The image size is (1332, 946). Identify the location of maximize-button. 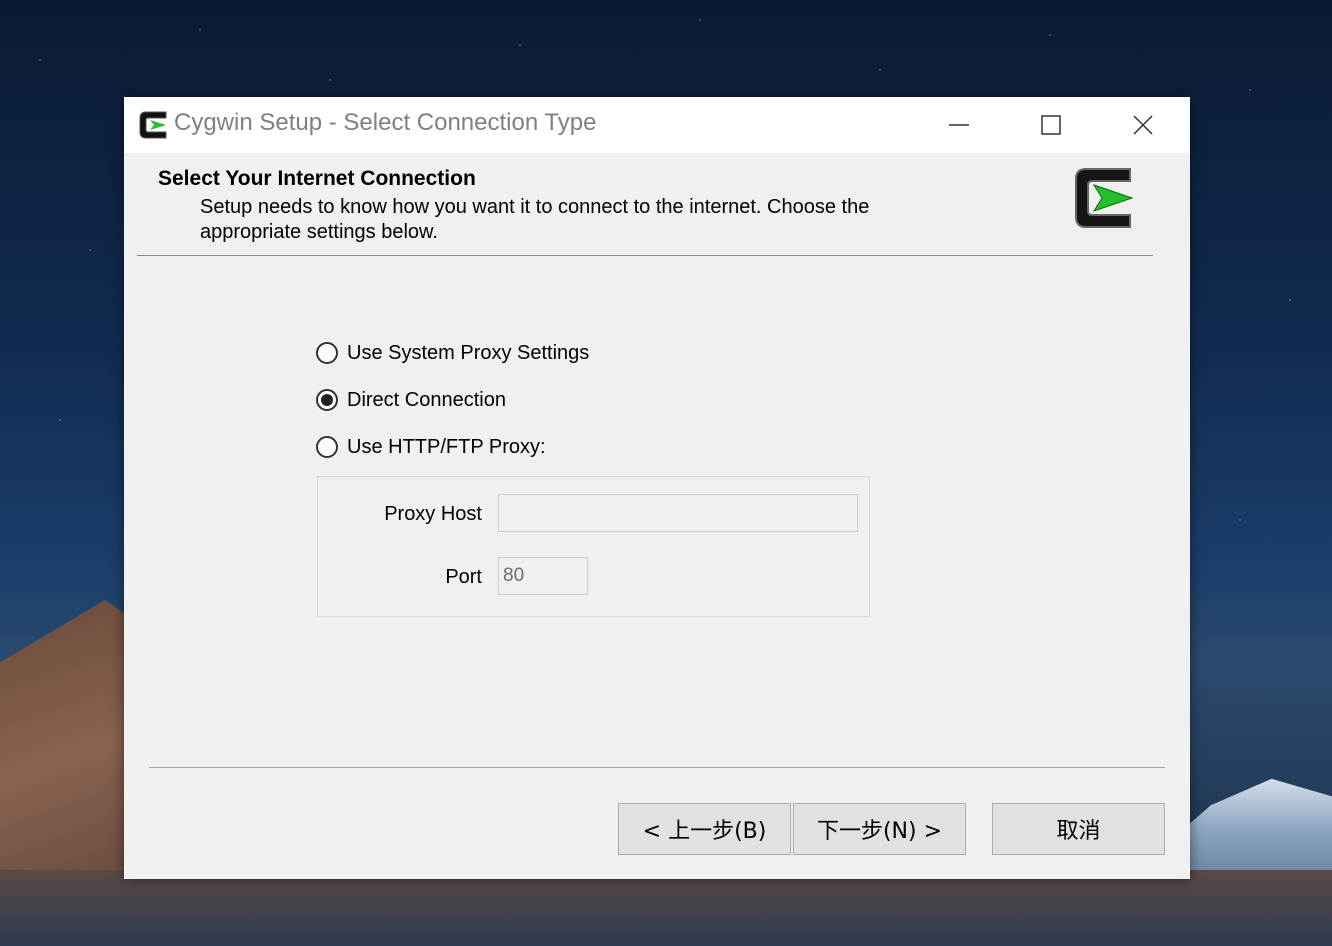
(1051, 125).